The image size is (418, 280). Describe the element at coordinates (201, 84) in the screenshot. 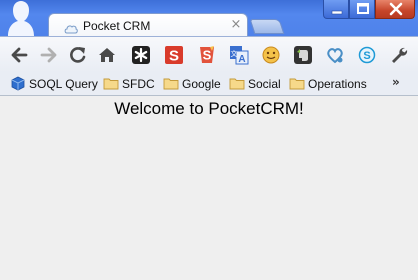

I see `bookmark-label: Google` at that location.